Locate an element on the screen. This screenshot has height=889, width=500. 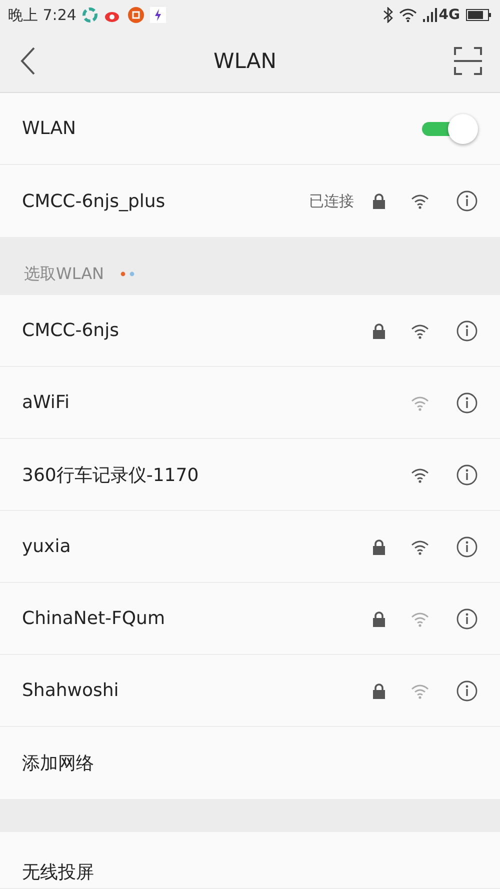
section-title: 选取WLAN is located at coordinates (64, 274).